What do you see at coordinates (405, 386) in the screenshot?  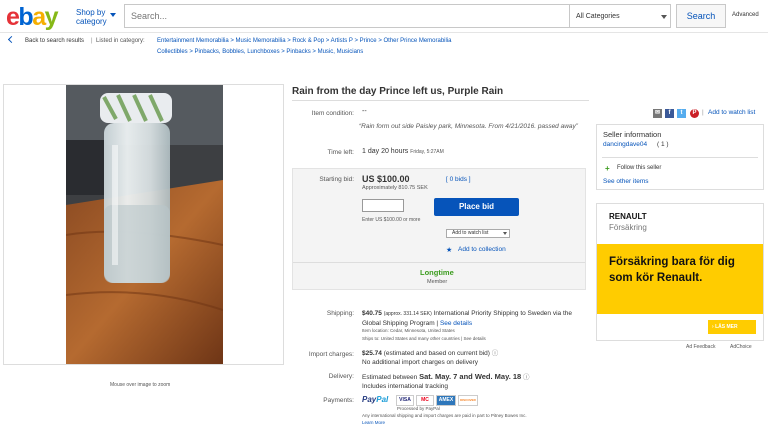 I see `delivery-note: Includes international tracking` at bounding box center [405, 386].